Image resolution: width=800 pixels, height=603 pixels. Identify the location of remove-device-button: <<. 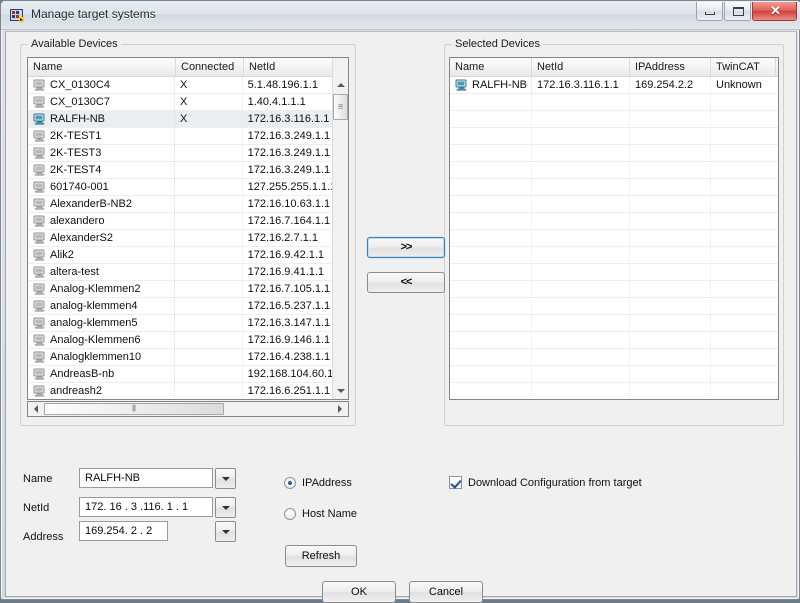
(406, 282).